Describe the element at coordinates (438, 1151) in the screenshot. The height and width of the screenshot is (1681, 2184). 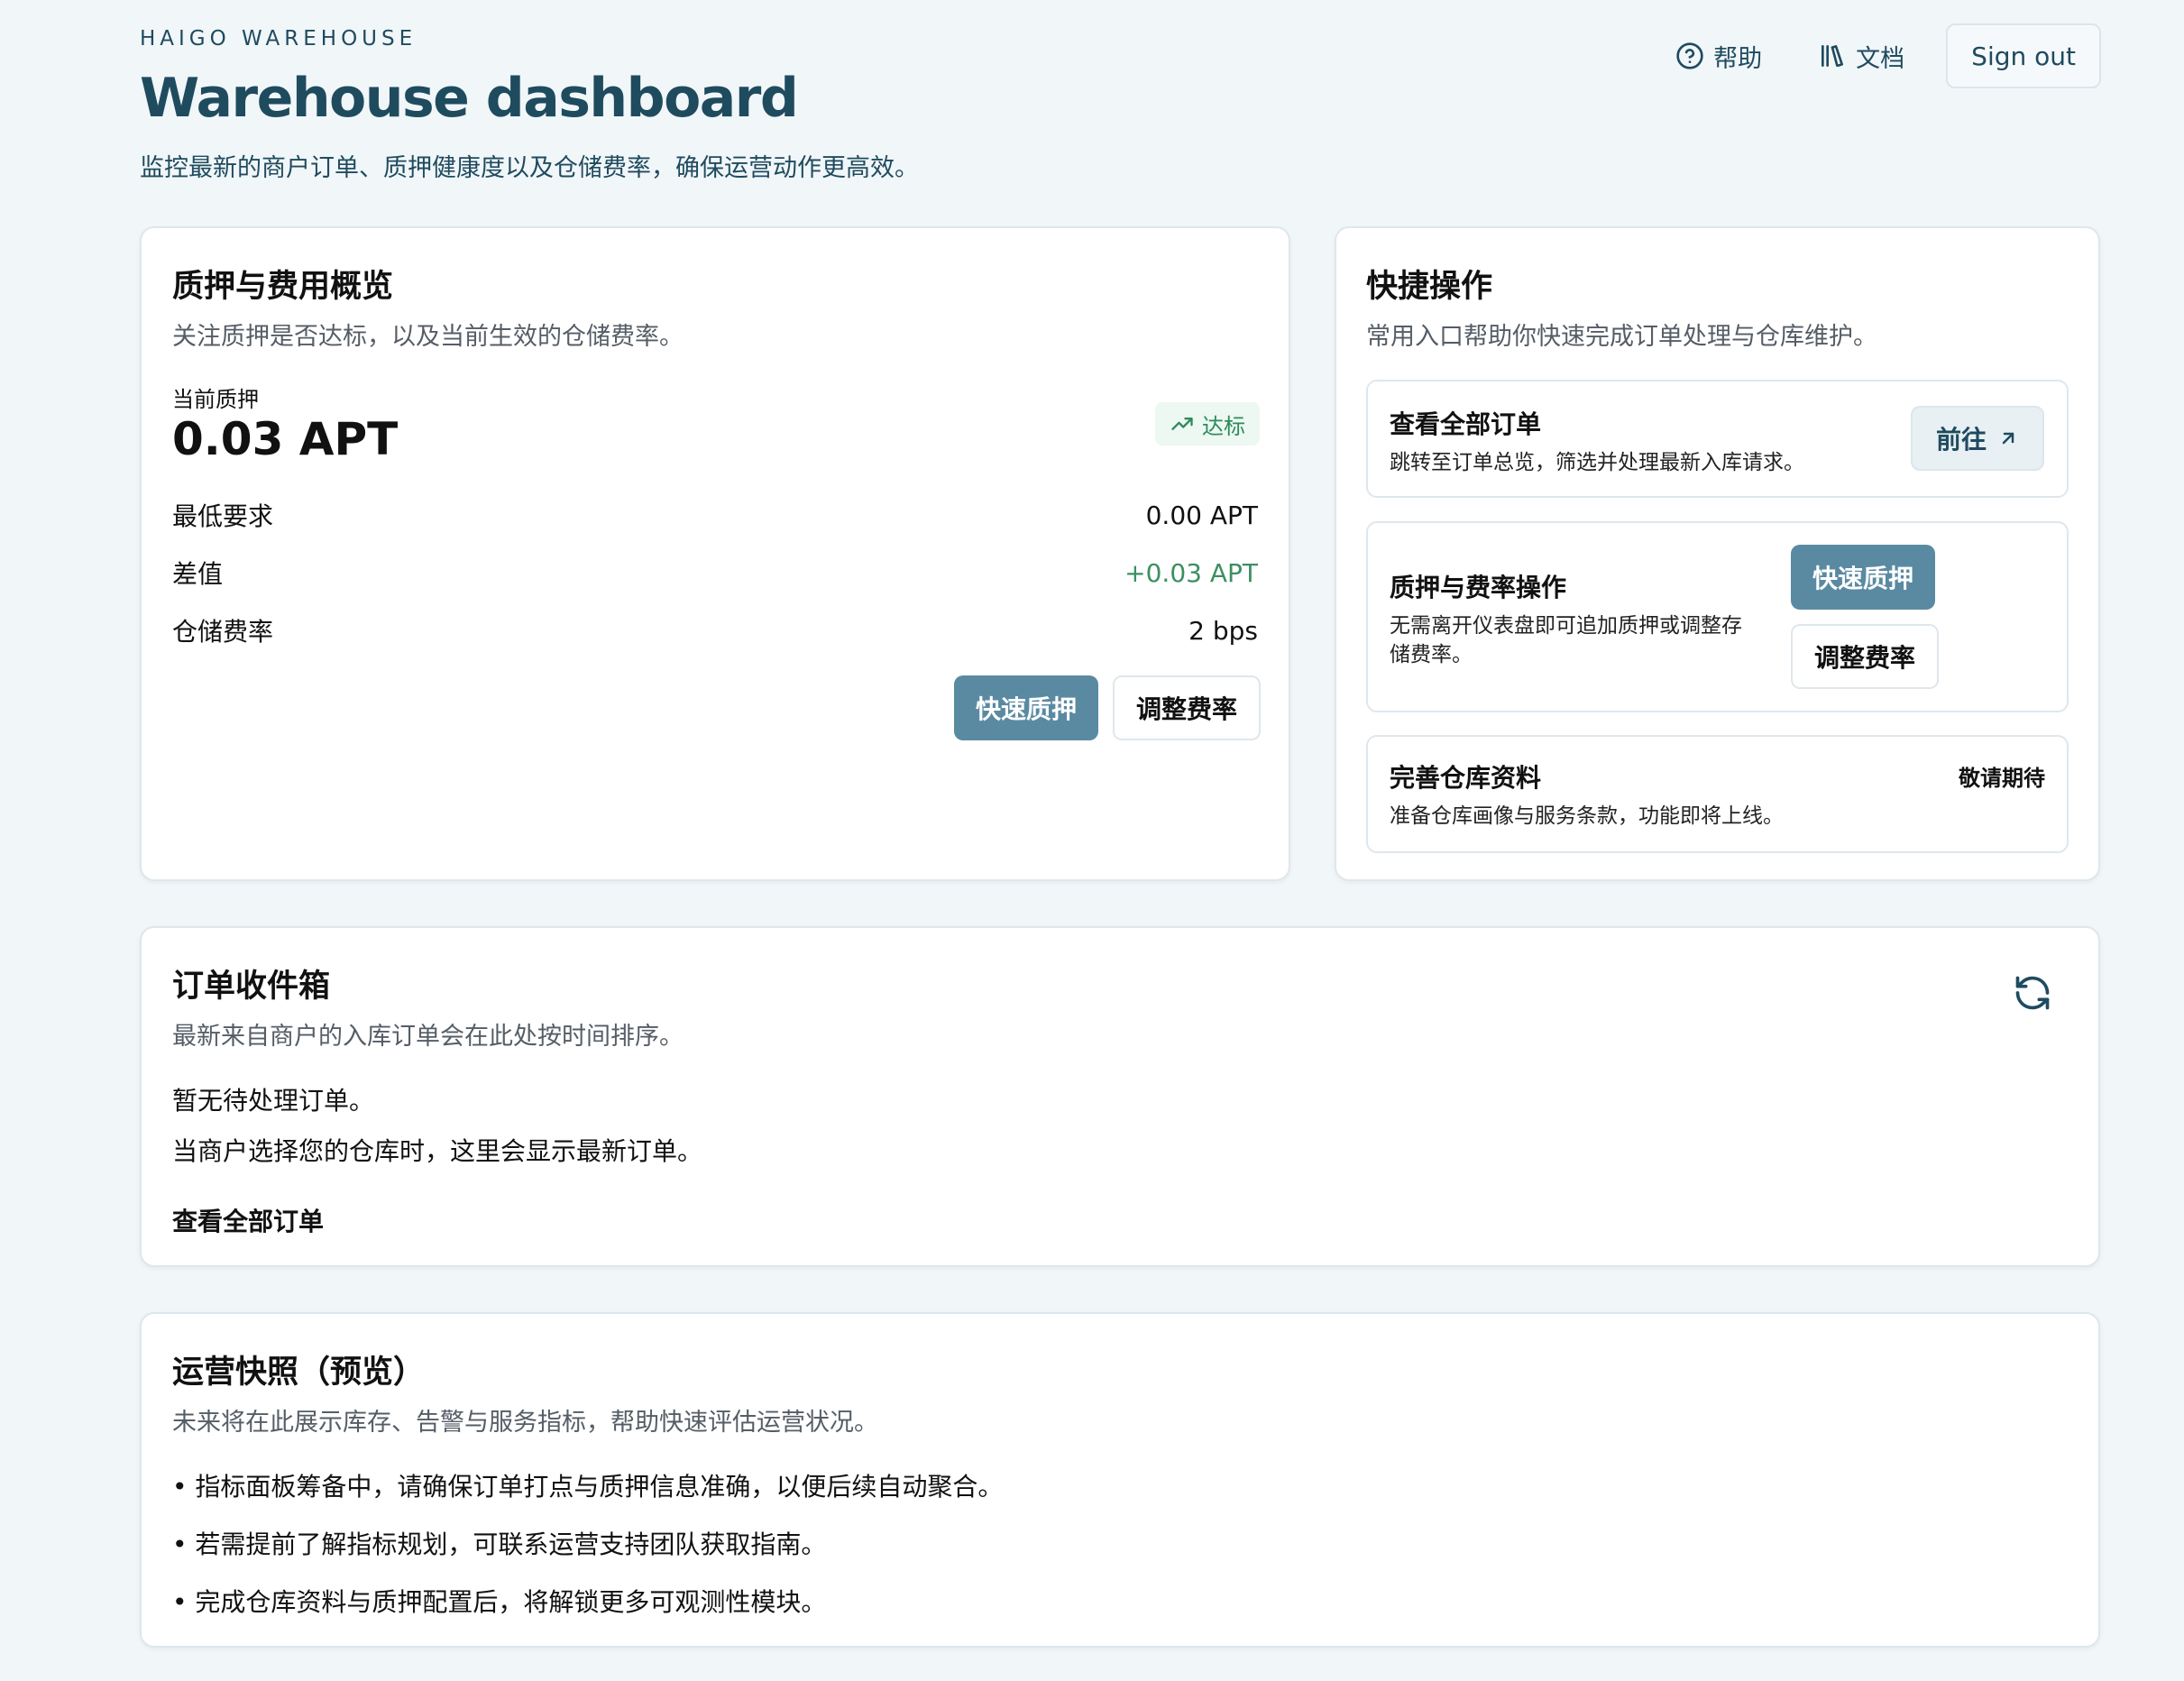
I see `empty-state-hint: 当商户选择您的仓库时，这里会显示最新订单。` at that location.